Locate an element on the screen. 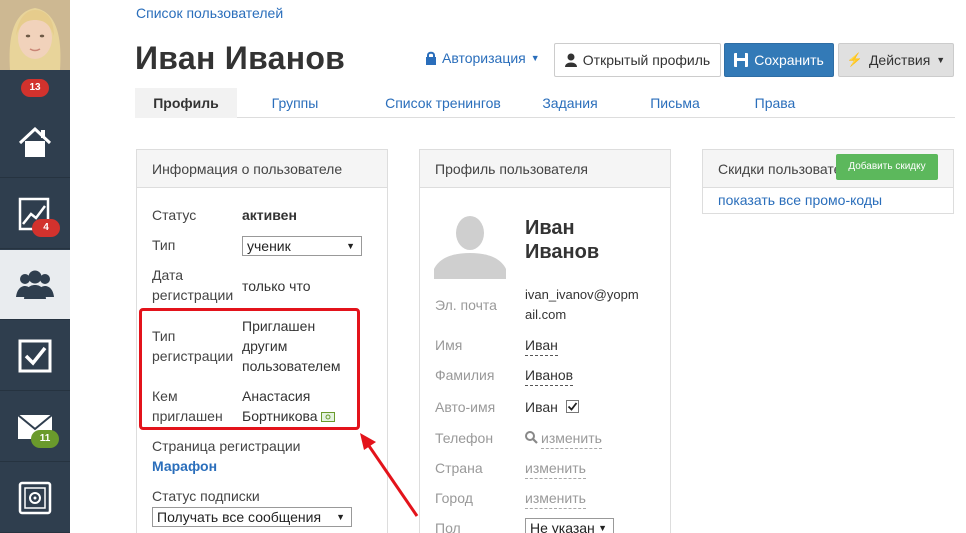  notification-badge: 13 is located at coordinates (35, 88).